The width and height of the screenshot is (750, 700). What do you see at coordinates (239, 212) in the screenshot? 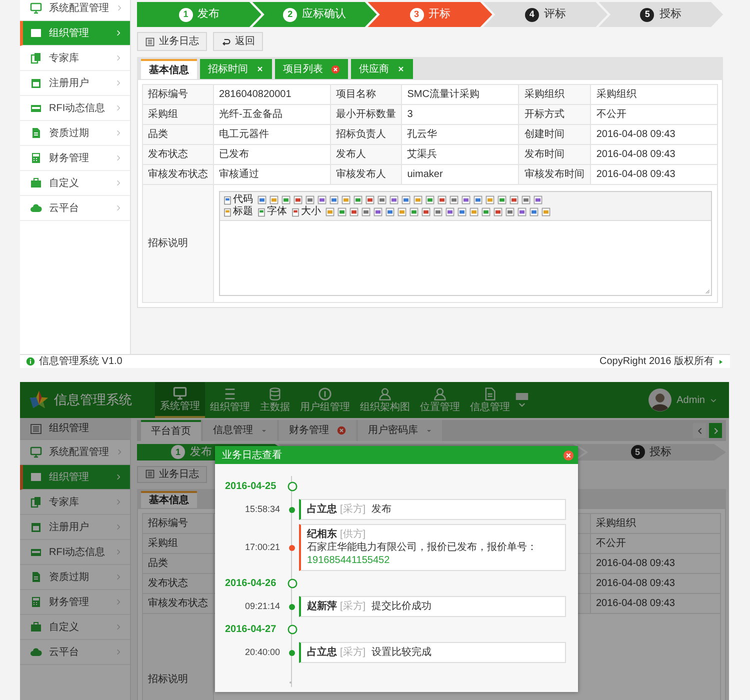
I see `editor-tool: 标题` at bounding box center [239, 212].